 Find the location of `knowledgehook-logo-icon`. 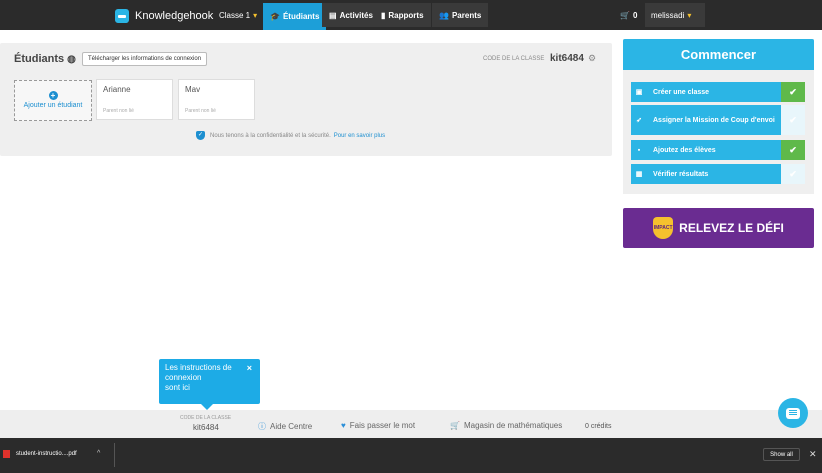

knowledgehook-logo-icon is located at coordinates (122, 16).